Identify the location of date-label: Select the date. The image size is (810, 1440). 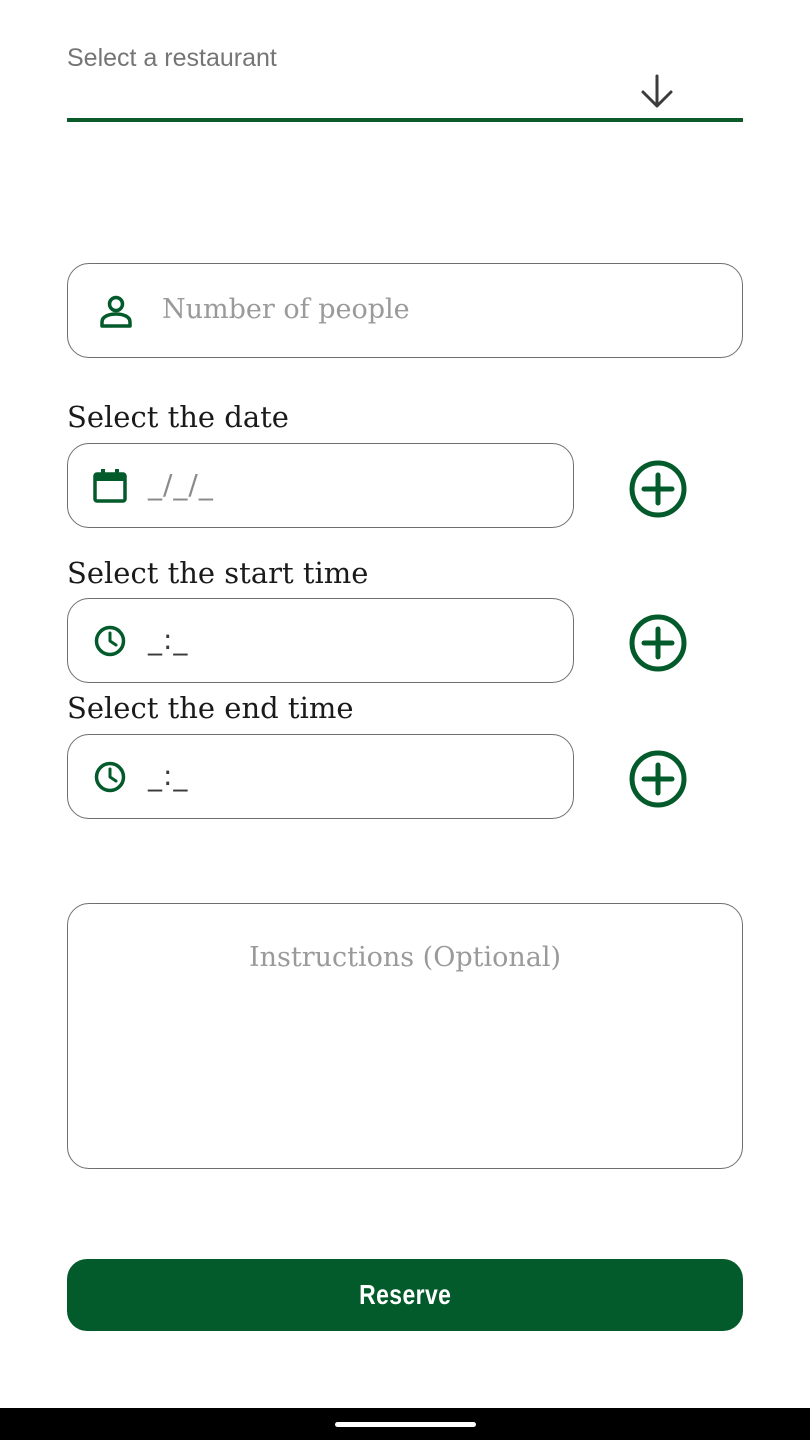
(178, 417).